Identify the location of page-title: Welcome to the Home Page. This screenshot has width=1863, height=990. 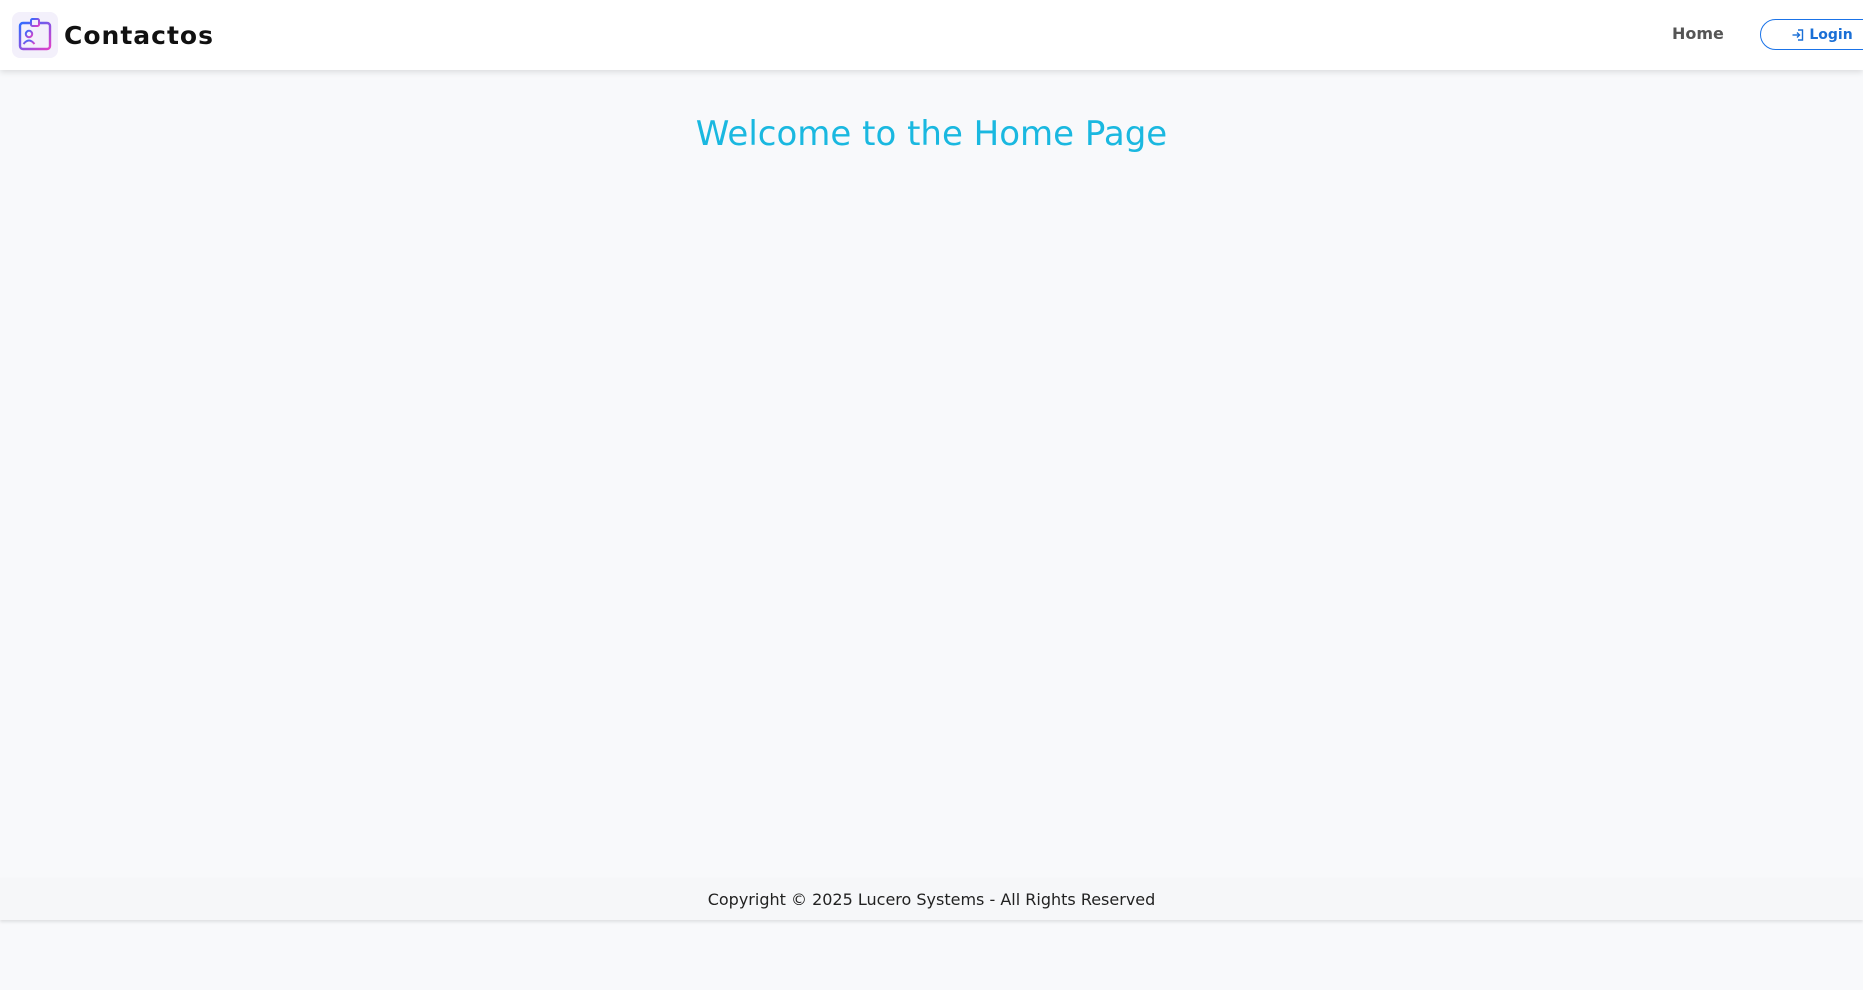
(931, 134).